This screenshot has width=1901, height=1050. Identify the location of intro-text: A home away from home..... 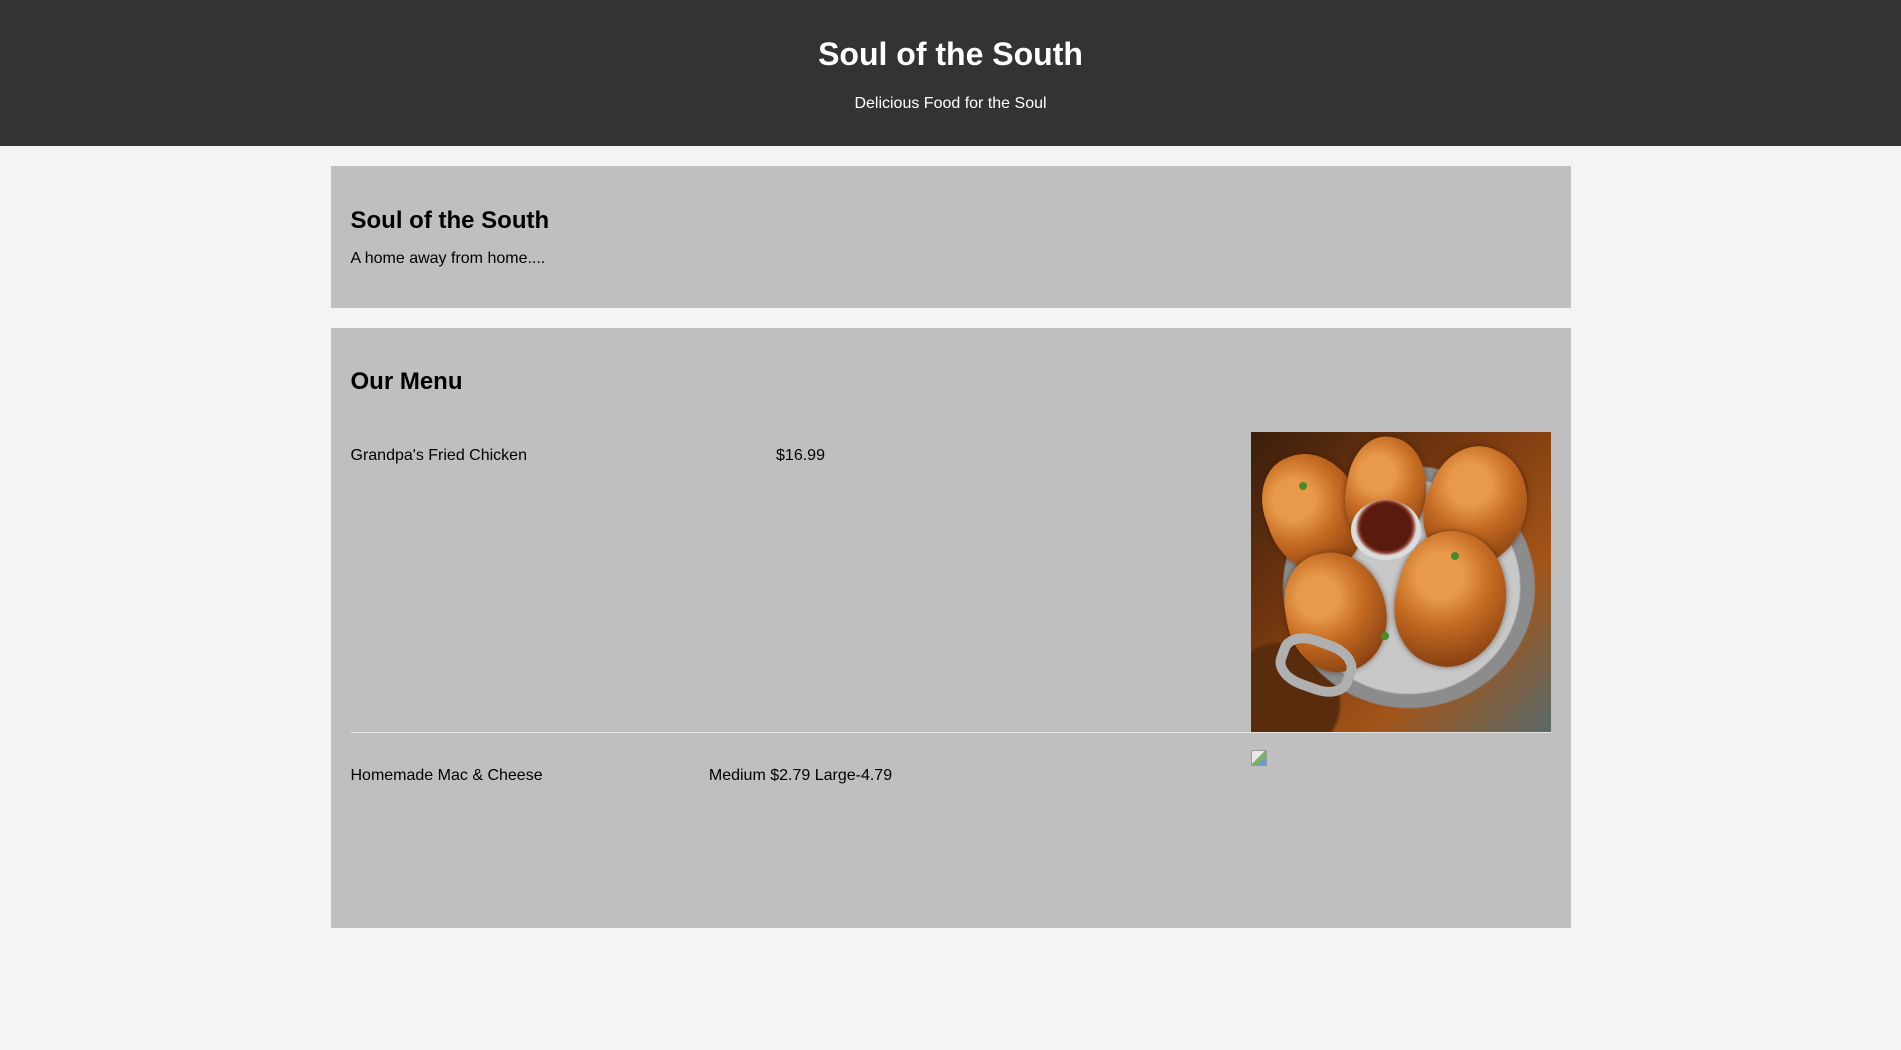
(448, 258).